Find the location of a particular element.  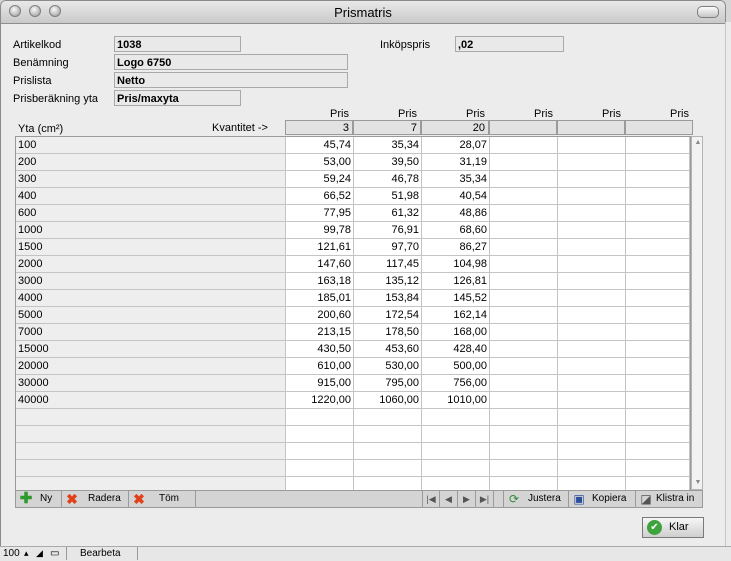

area-cell: 200 is located at coordinates (151, 162).